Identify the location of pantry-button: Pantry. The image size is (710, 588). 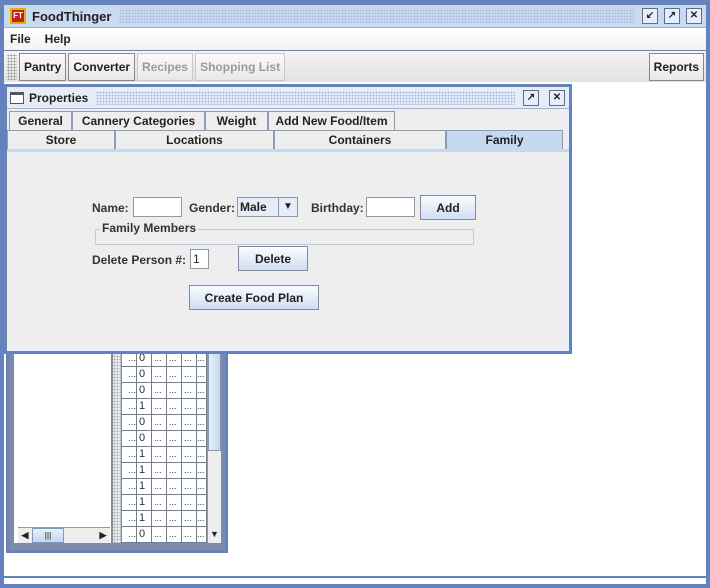
(43, 66).